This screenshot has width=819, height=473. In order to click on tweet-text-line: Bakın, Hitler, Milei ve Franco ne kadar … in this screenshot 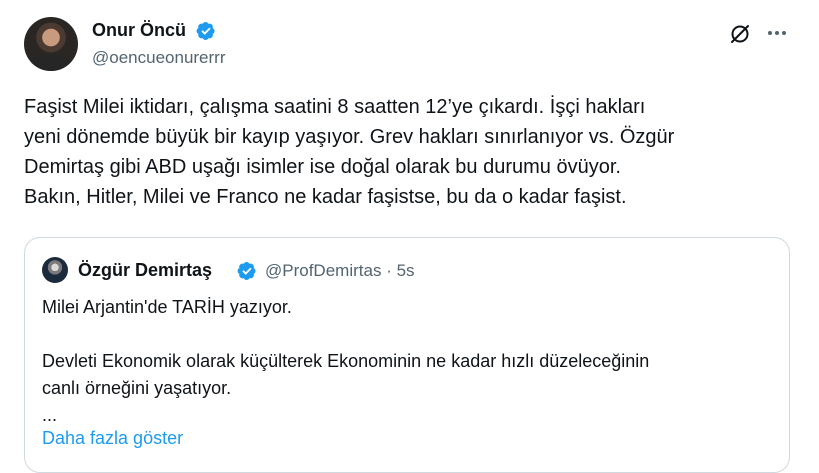, I will do `click(325, 197)`.